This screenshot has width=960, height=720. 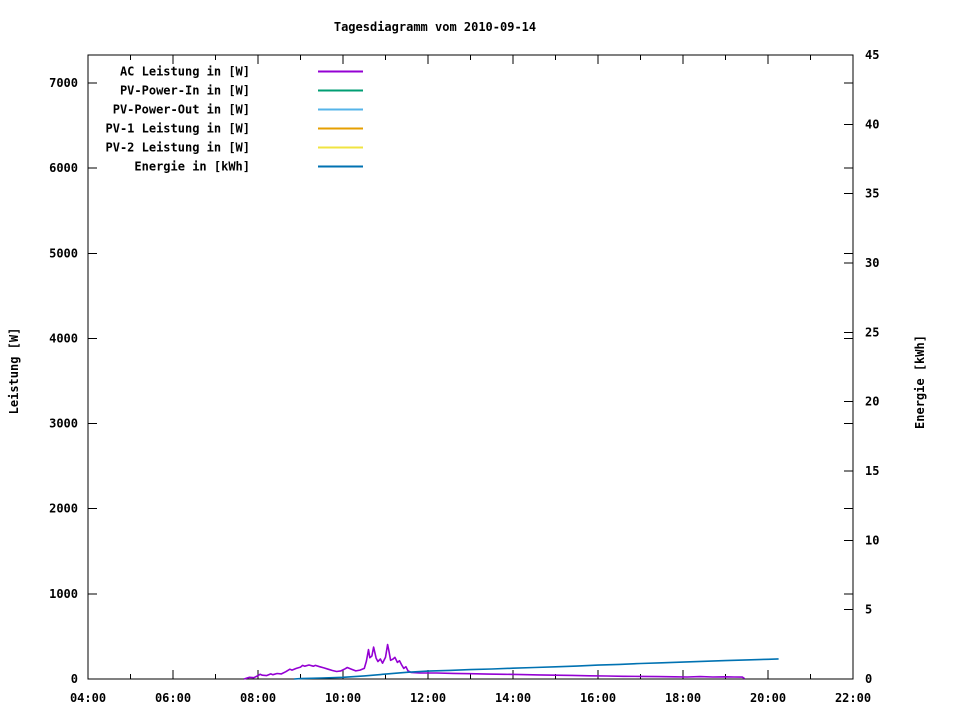 What do you see at coordinates (872, 263) in the screenshot?
I see `y2-tick-label: 30` at bounding box center [872, 263].